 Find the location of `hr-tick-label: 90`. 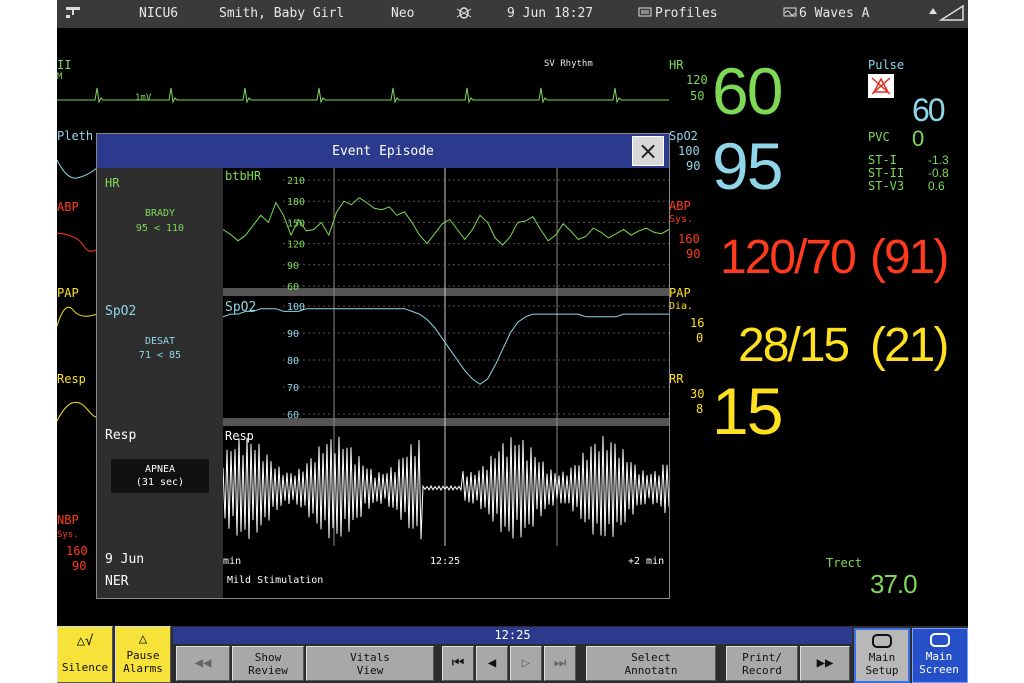

hr-tick-label: 90 is located at coordinates (293, 266).